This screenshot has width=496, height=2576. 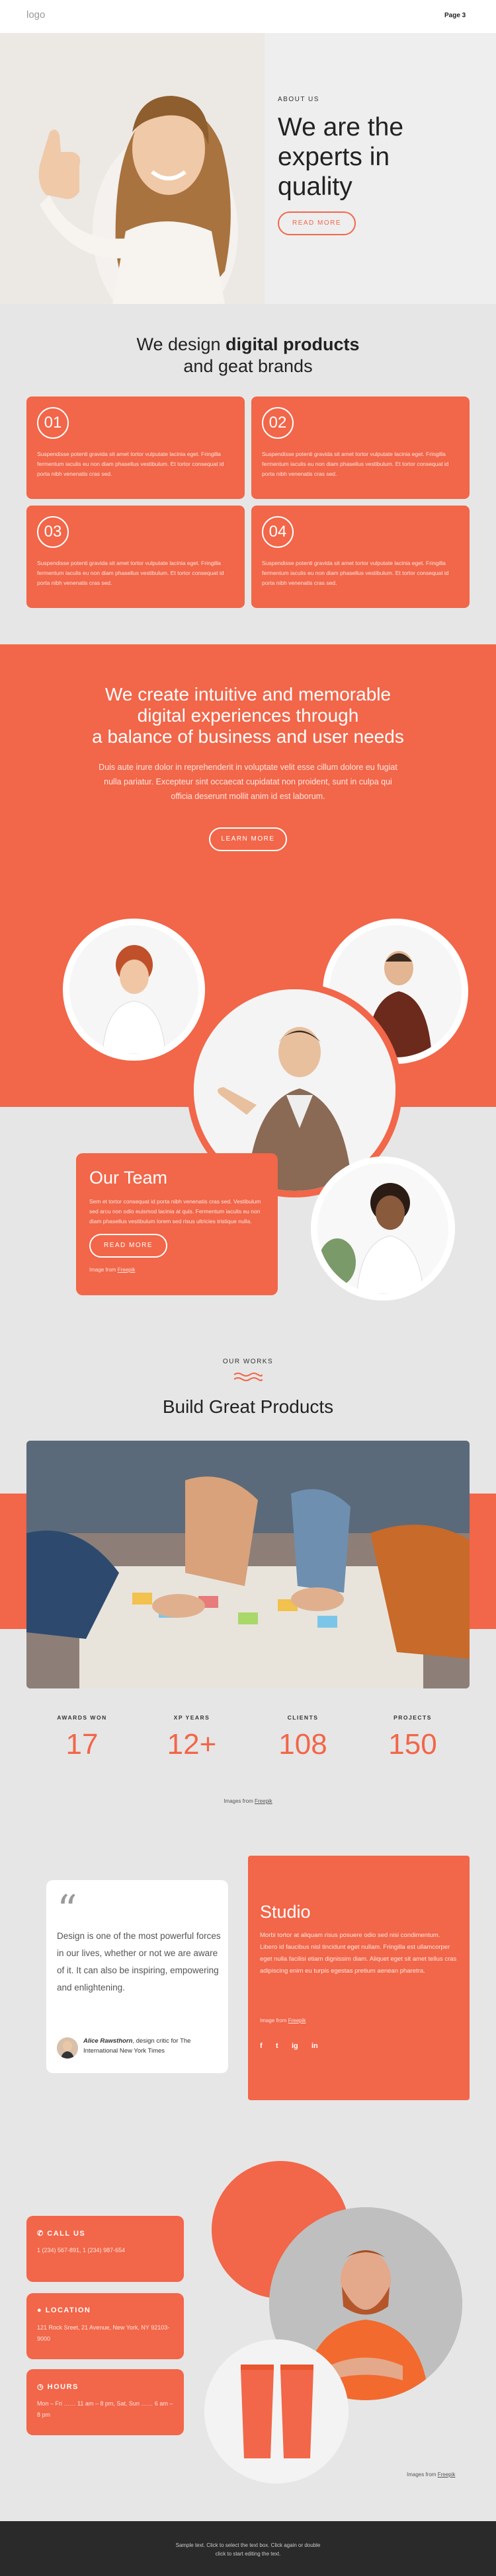 What do you see at coordinates (277, 2046) in the screenshot?
I see `twitter-icon: t` at bounding box center [277, 2046].